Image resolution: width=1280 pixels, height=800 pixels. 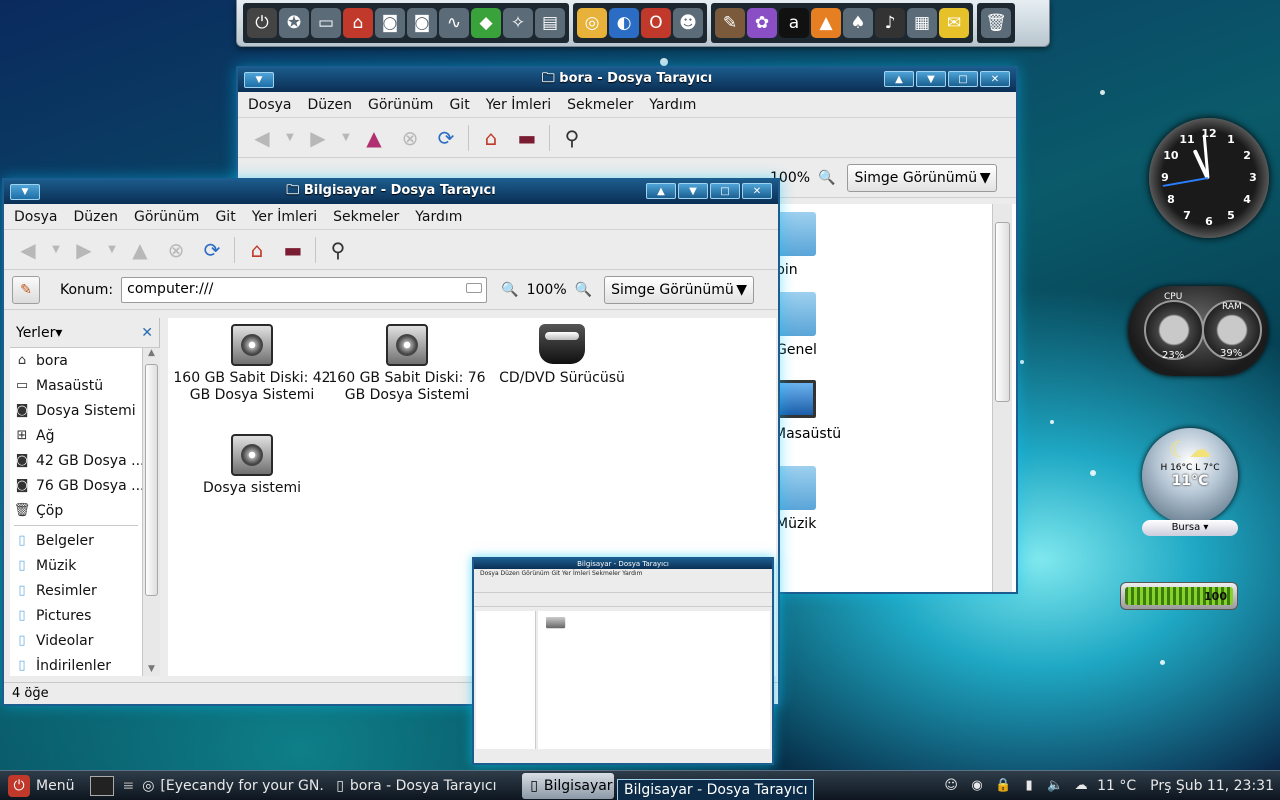 I want to click on calculator-icon: ▦, so click(x=922, y=23).